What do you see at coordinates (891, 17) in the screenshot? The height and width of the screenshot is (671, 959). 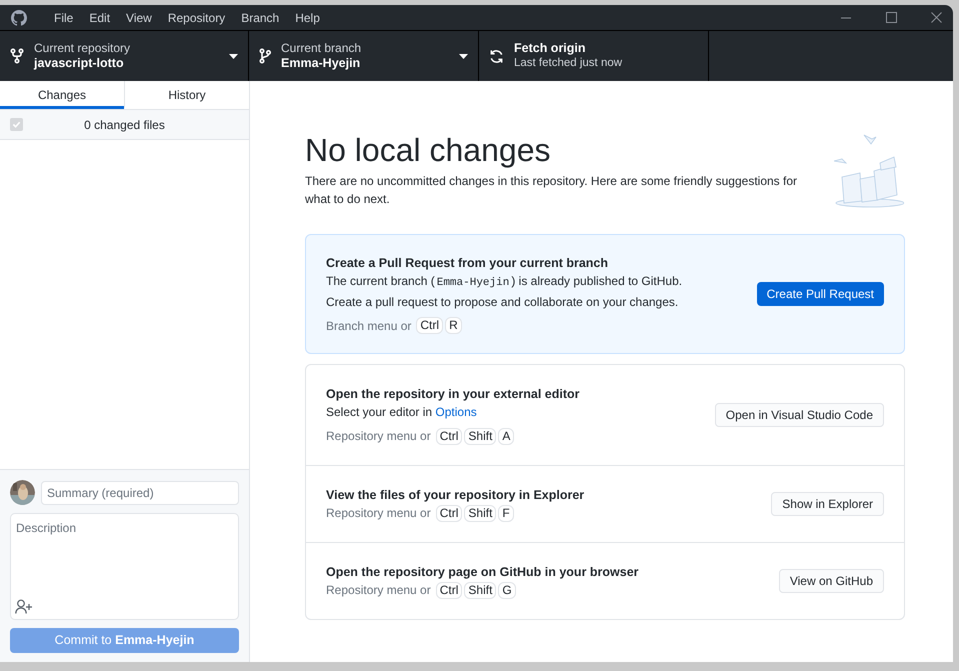 I see `maximize-icon` at bounding box center [891, 17].